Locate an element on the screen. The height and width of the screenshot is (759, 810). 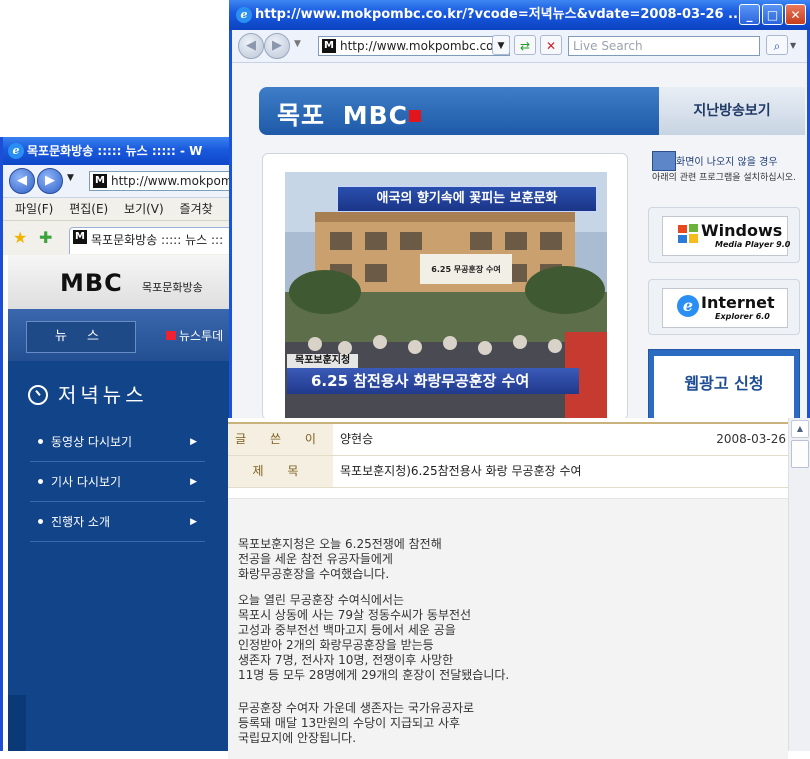
site-header: MBC 목포문화방송 is located at coordinates (123, 282).